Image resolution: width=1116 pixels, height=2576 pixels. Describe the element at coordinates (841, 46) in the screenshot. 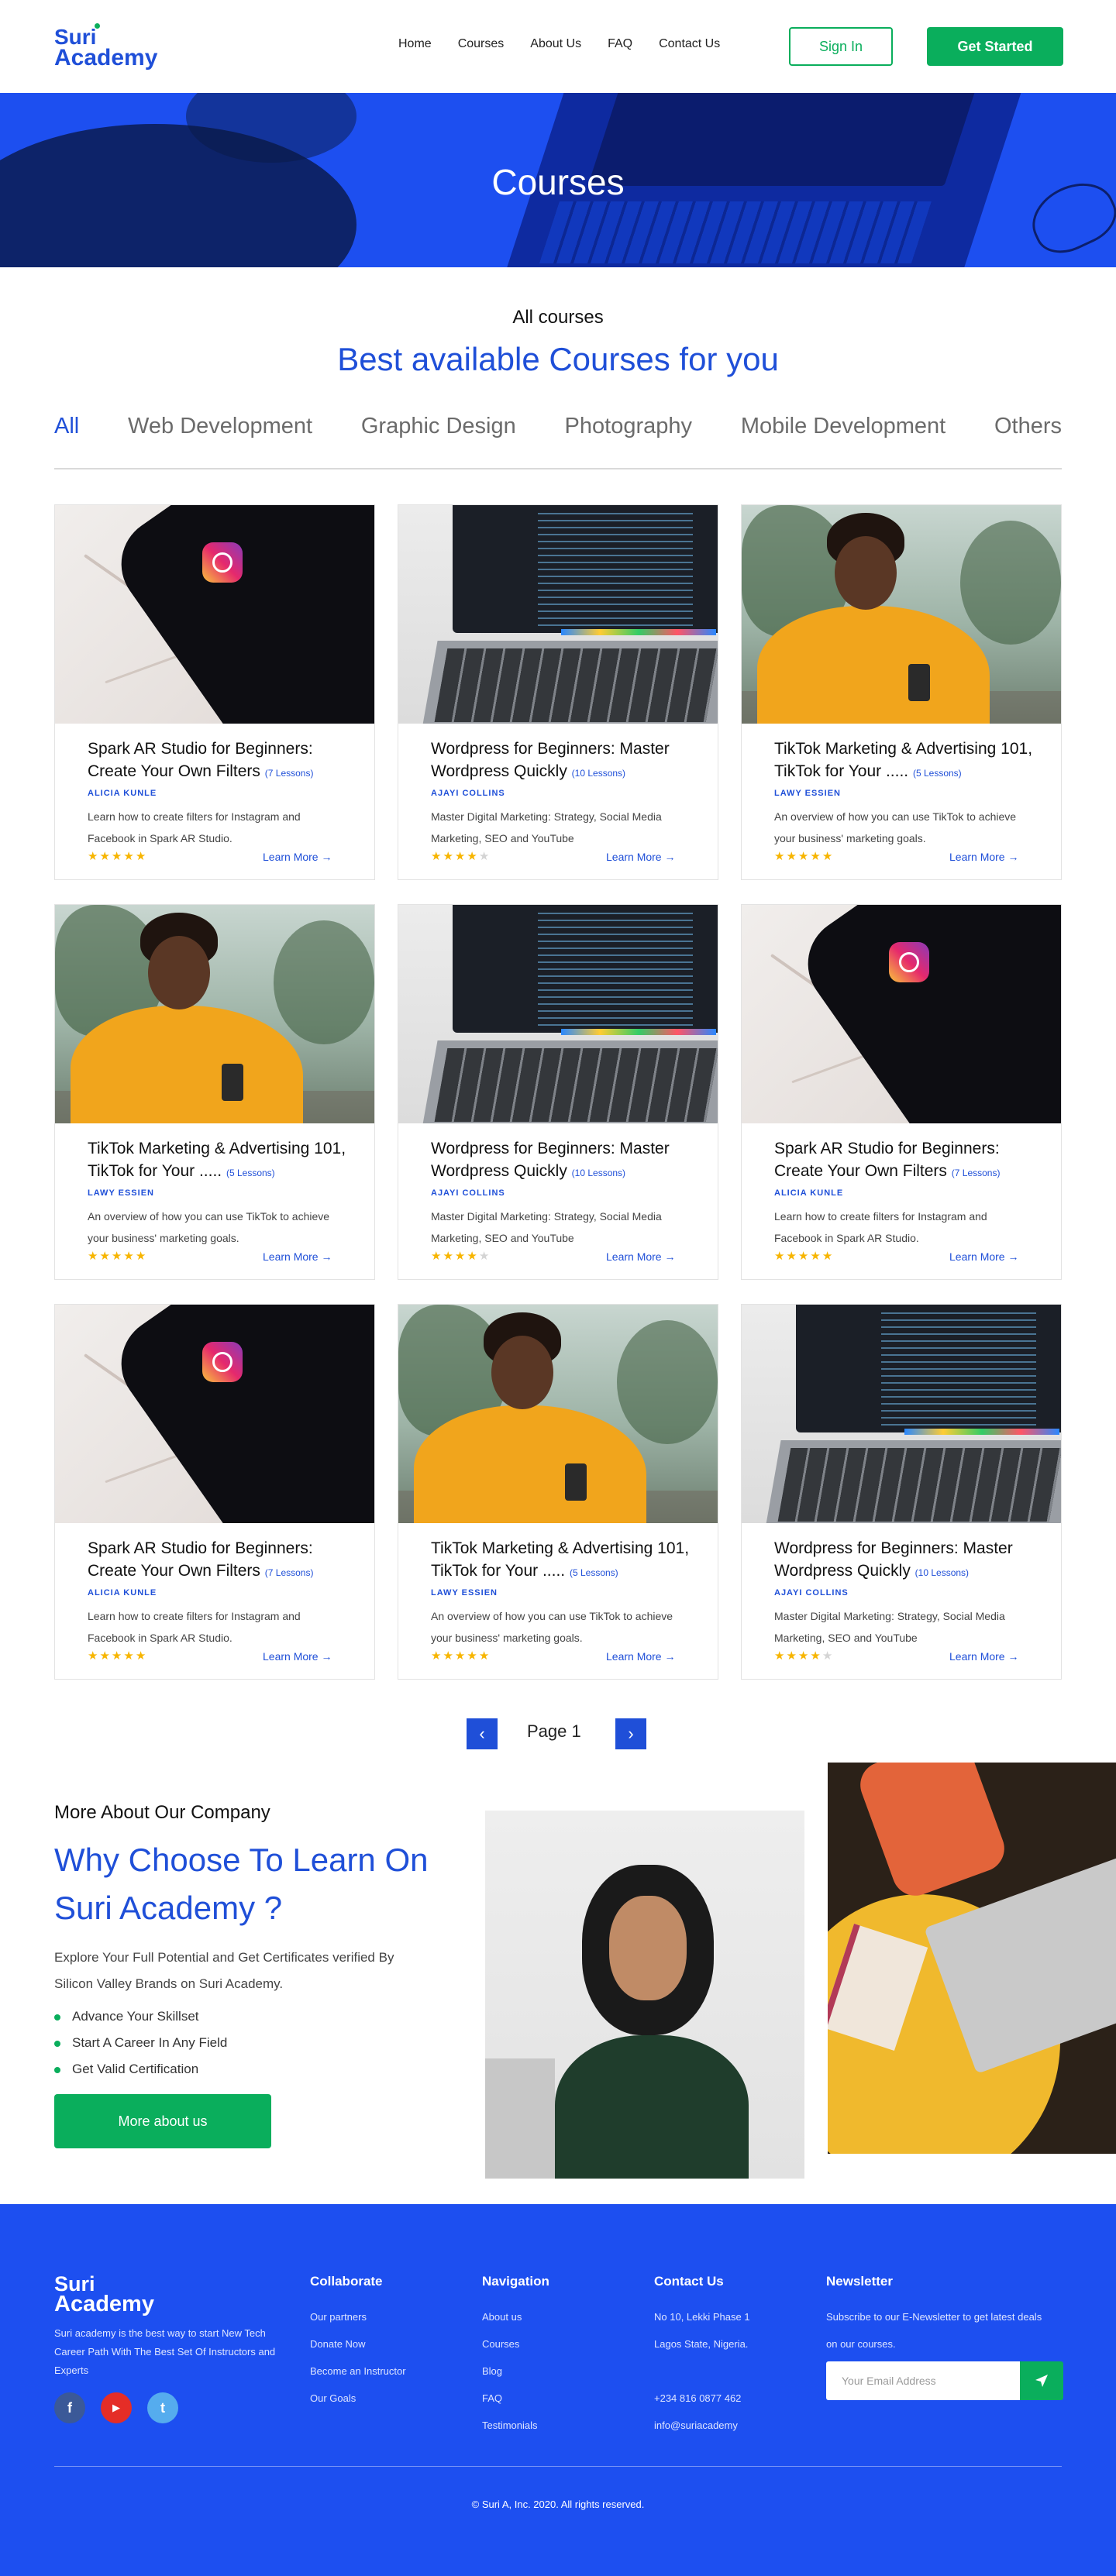

I see `sign-in-button: Sign In` at that location.